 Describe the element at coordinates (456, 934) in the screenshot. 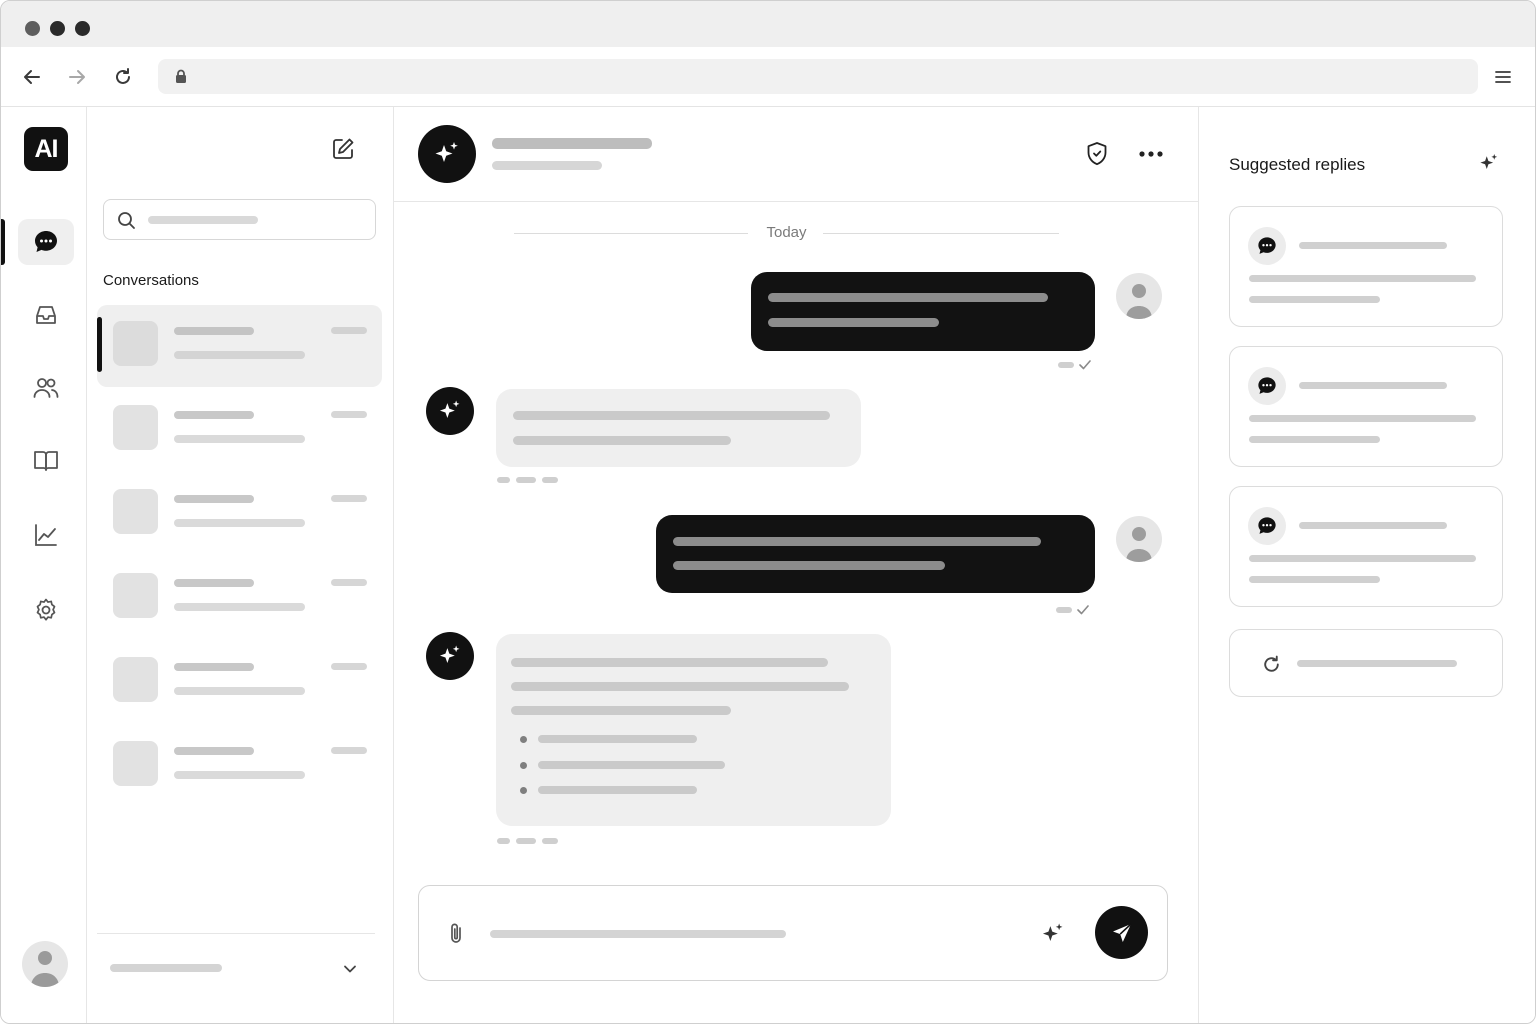

I see `paperclip-icon` at that location.